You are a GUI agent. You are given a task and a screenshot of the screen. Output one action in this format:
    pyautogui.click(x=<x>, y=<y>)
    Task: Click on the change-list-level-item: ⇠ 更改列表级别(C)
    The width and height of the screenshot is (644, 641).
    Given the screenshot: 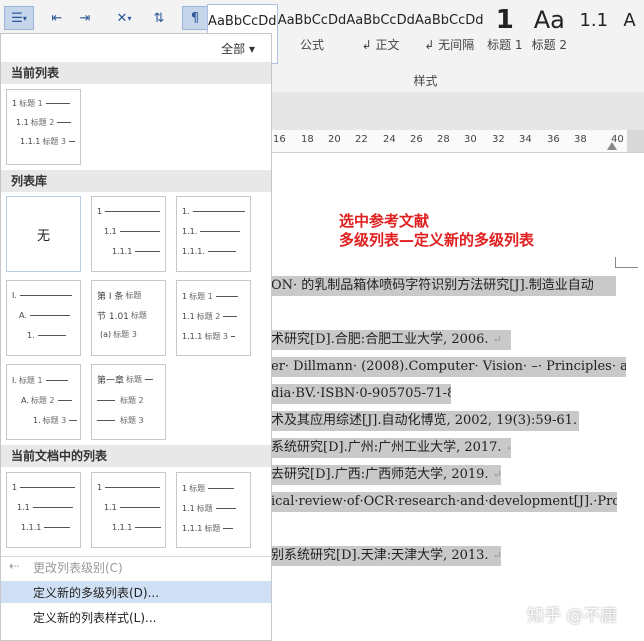 What is the action you would take?
    pyautogui.click(x=136, y=567)
    